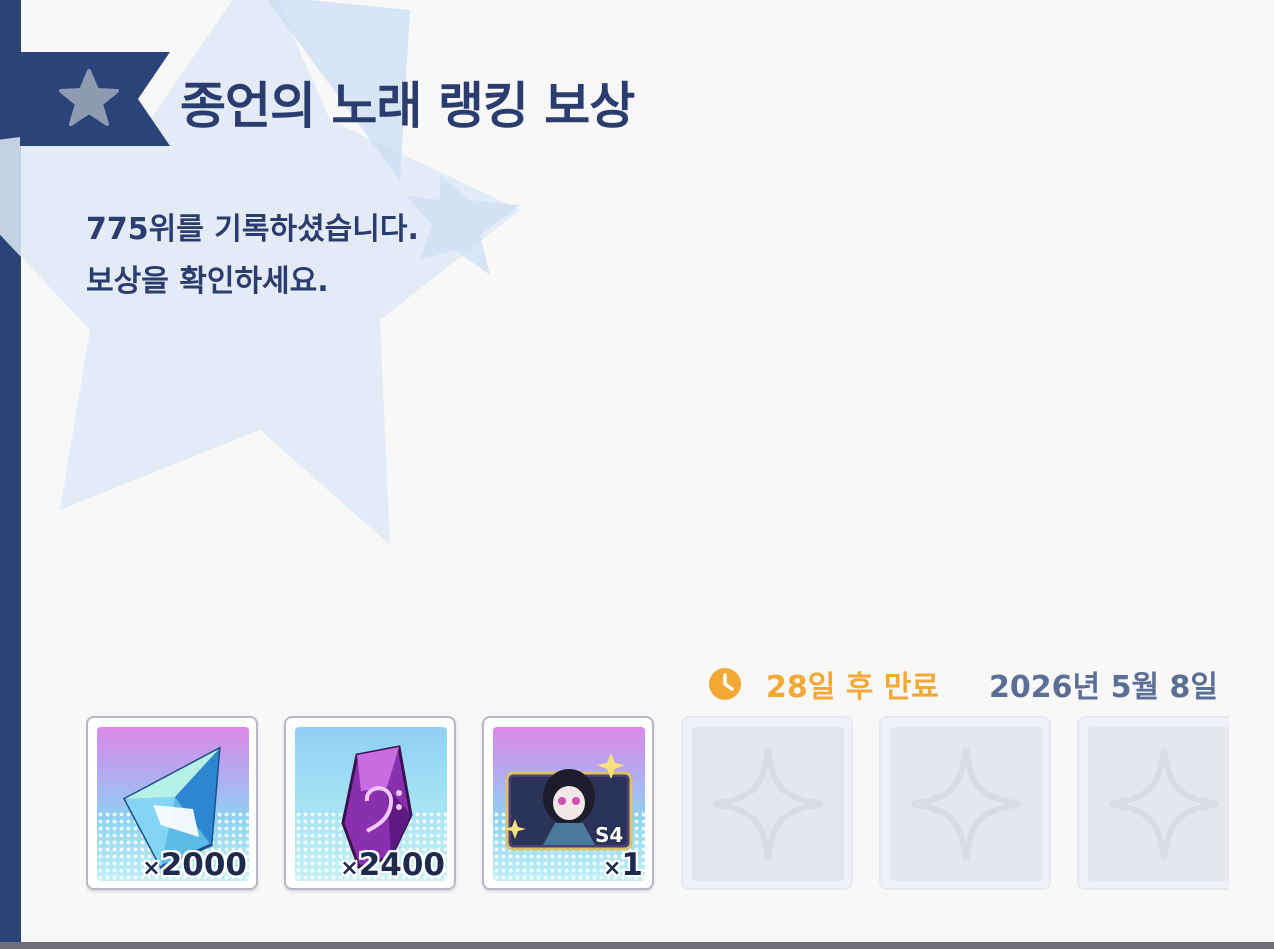  I want to click on rank-message: 775위를 기록하셨습니다. 보상을 확인하세요., so click(252, 256).